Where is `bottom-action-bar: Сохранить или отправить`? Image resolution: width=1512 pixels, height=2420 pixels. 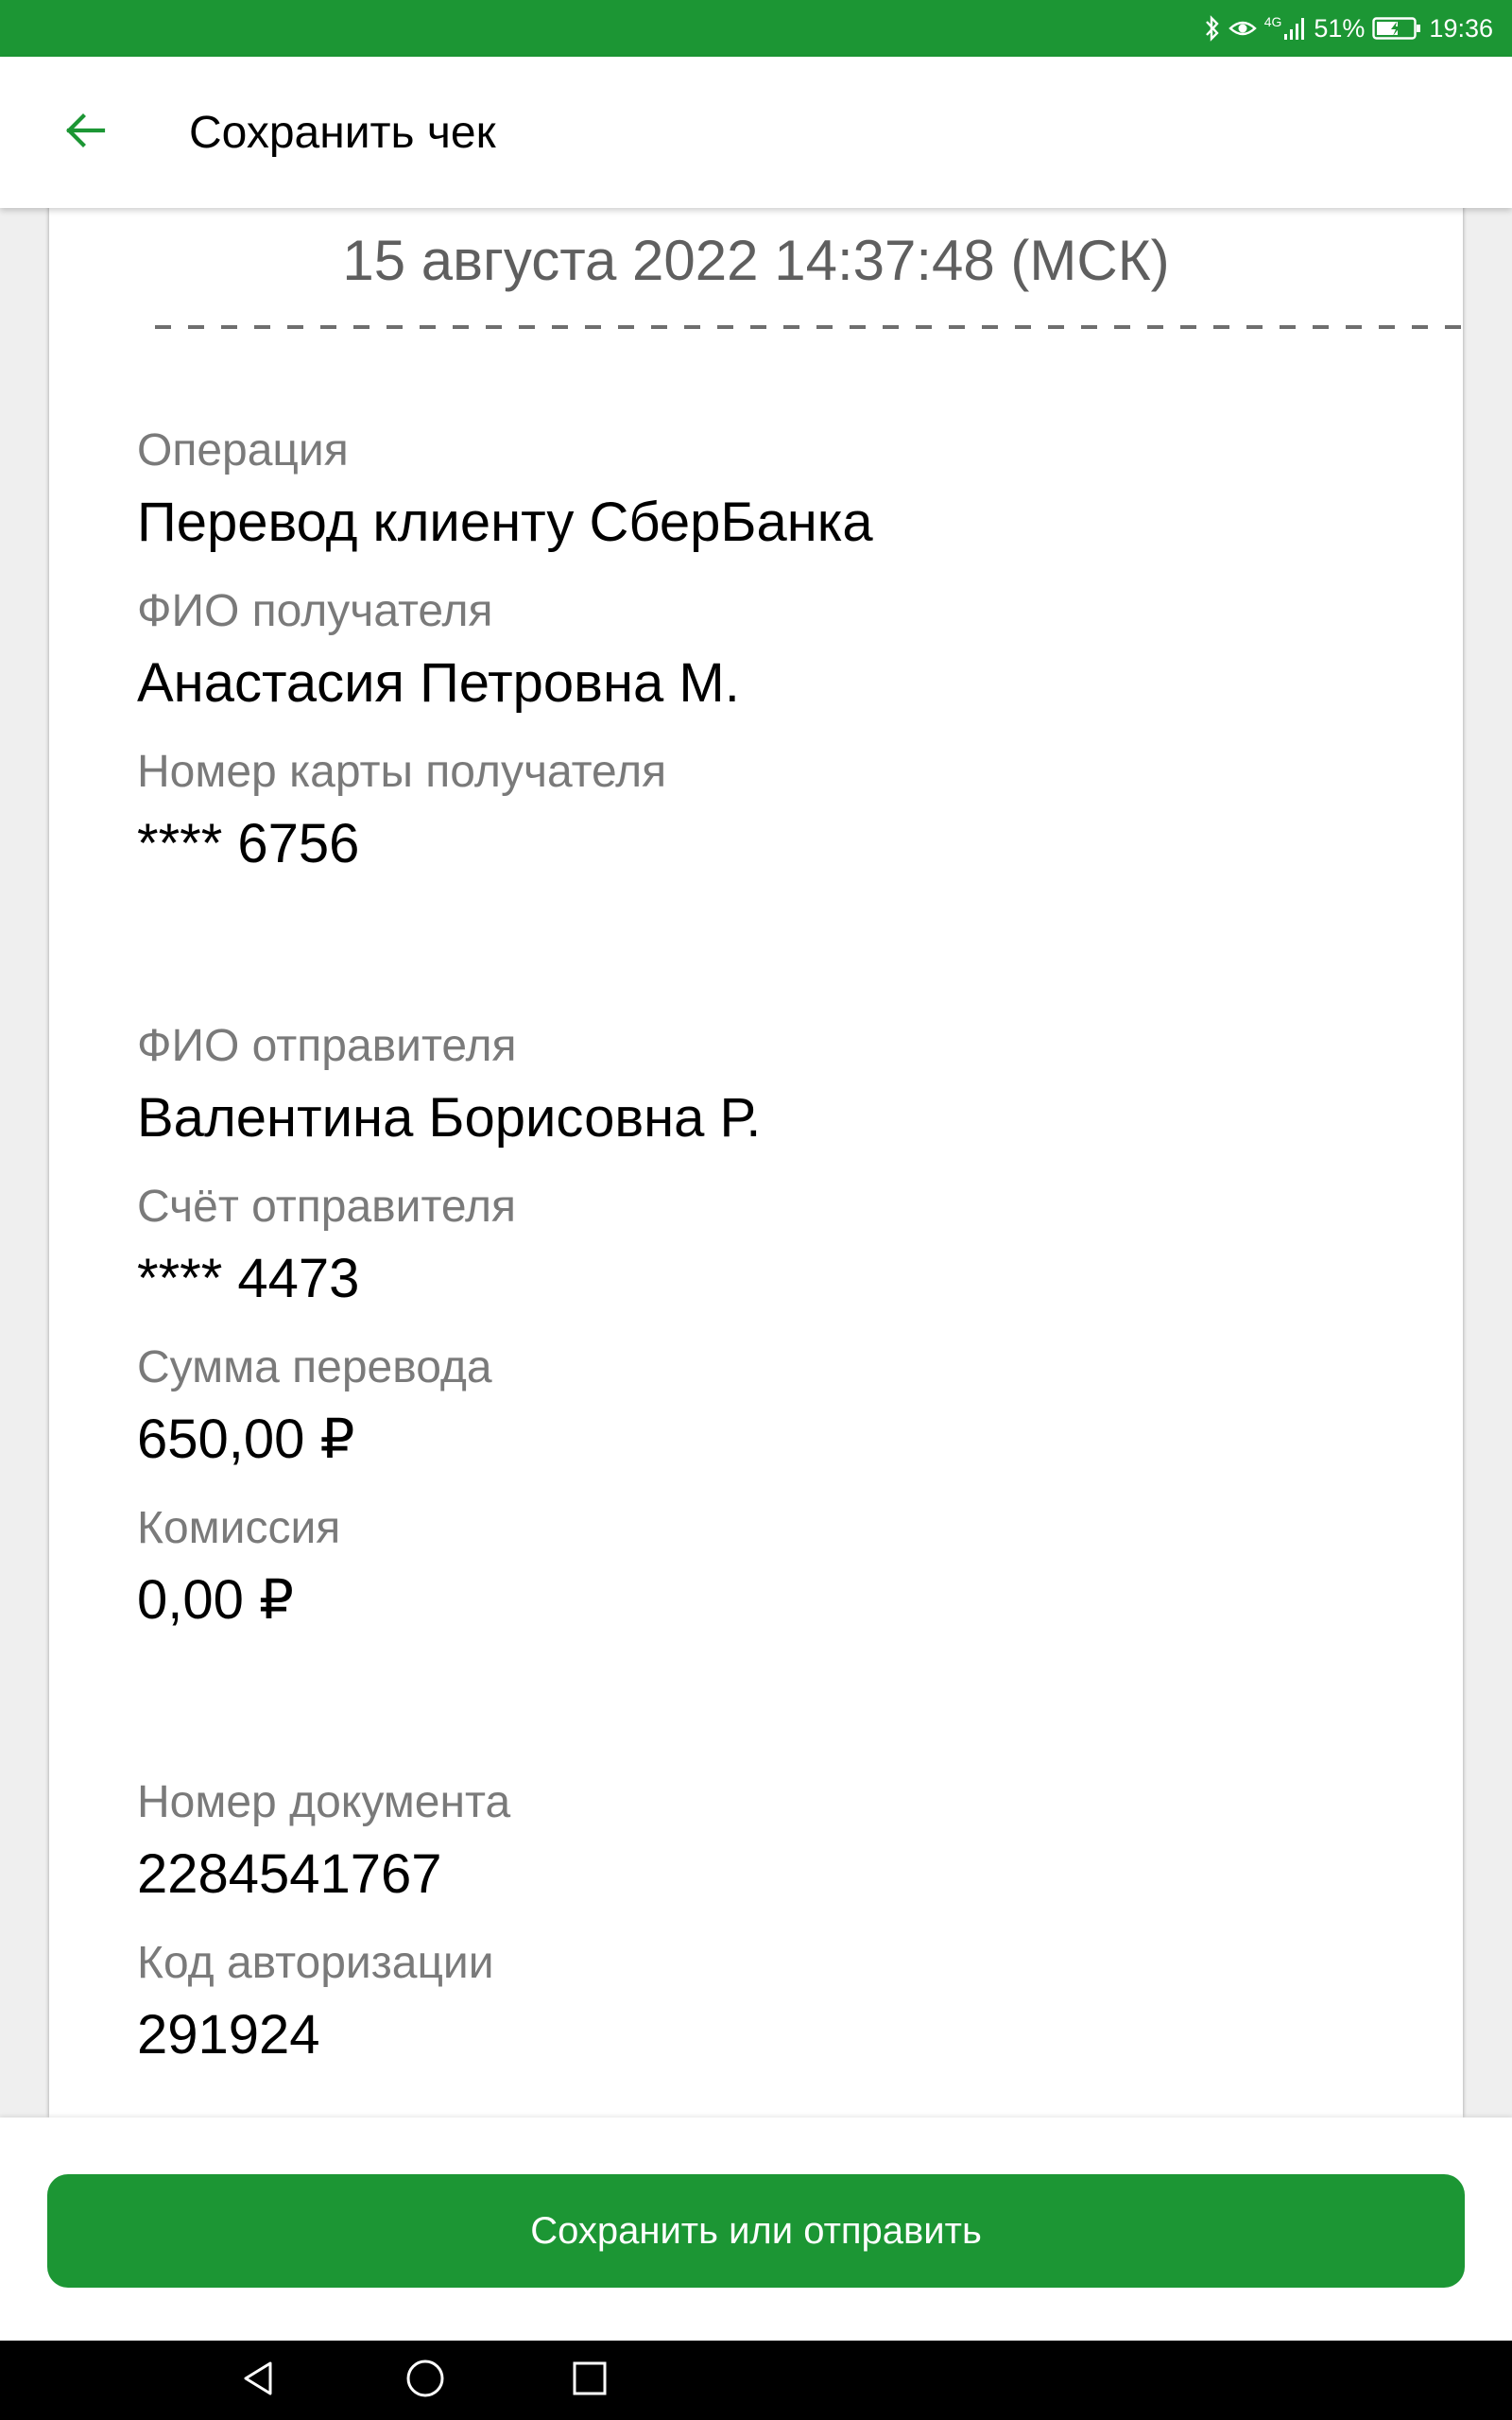 bottom-action-bar: Сохранить или отправить is located at coordinates (756, 2229).